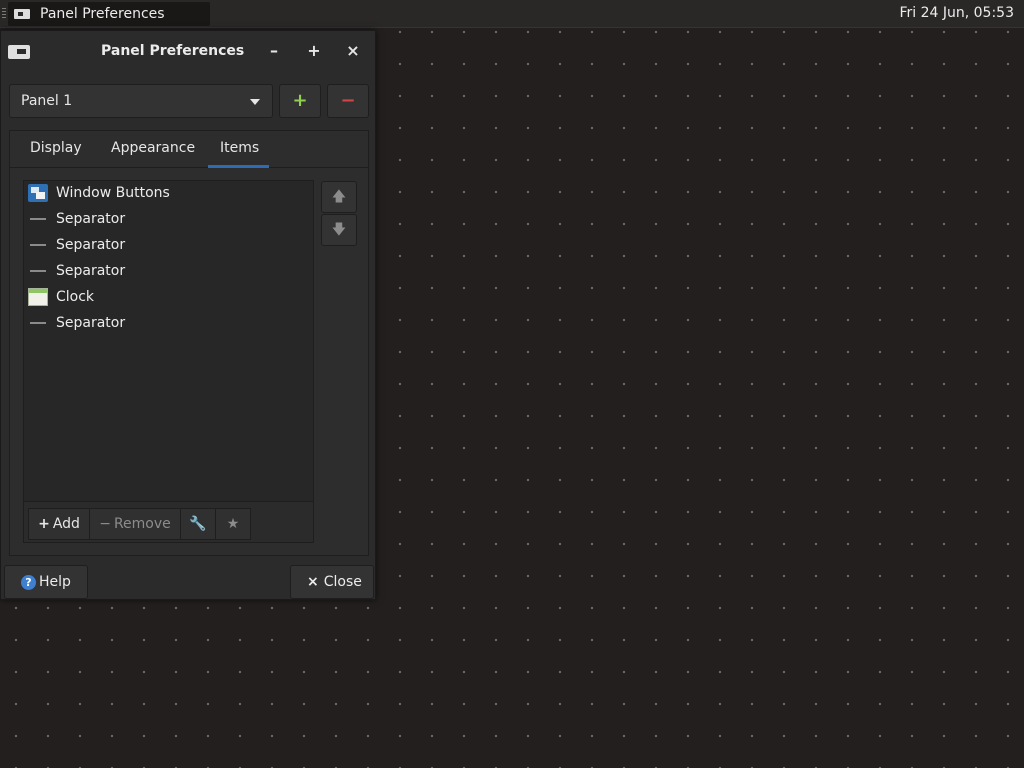  I want to click on taskbar-window-button: Panel Preferences, so click(109, 14).